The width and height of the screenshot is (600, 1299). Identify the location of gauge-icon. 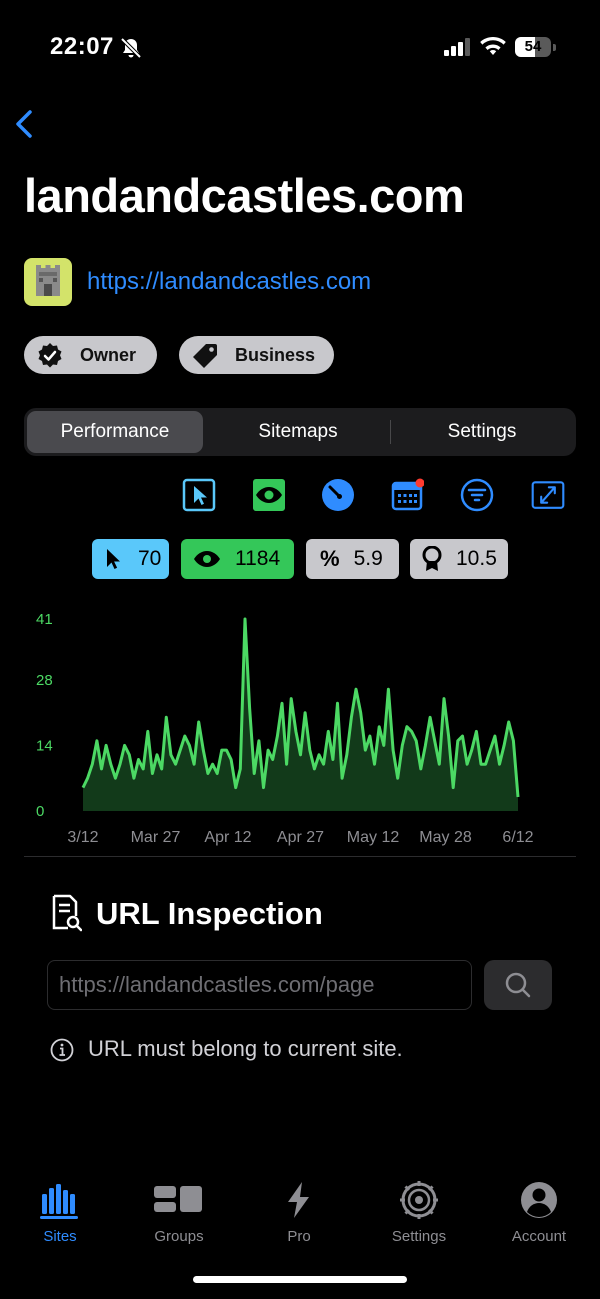
(338, 495).